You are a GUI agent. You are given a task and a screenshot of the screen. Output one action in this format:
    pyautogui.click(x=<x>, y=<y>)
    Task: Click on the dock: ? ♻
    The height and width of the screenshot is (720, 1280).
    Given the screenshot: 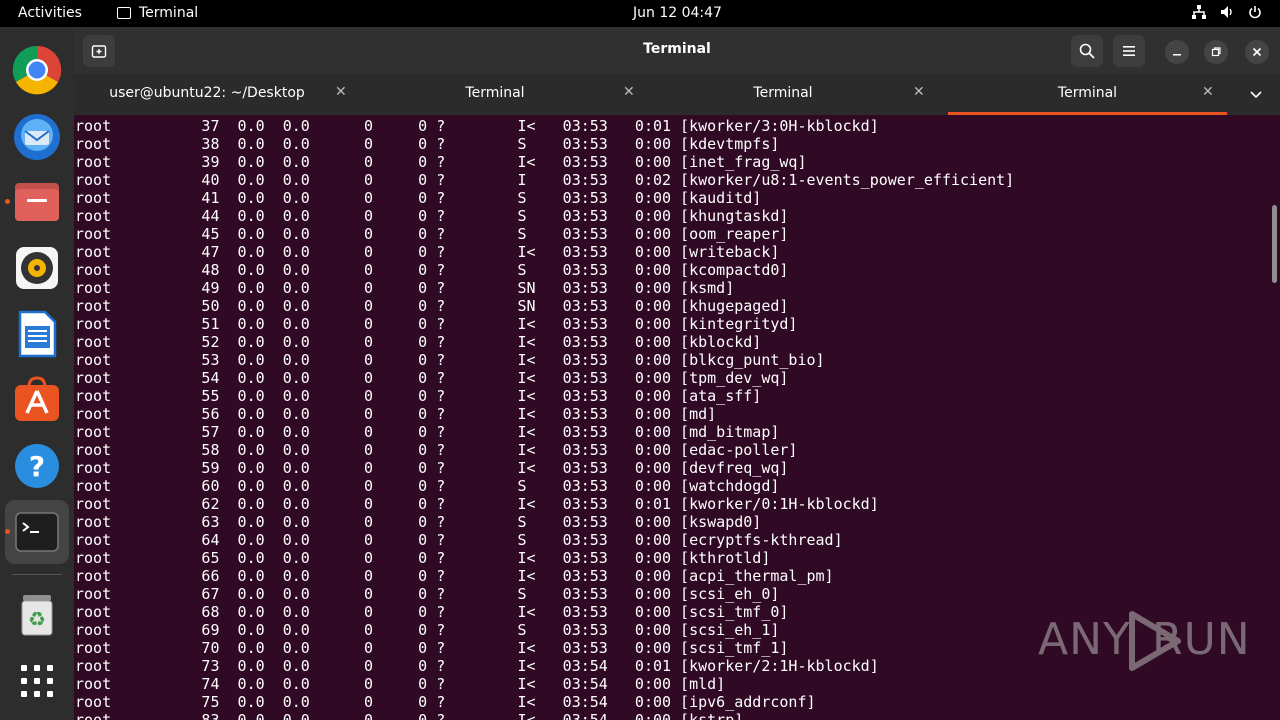 What is the action you would take?
    pyautogui.click(x=37, y=373)
    